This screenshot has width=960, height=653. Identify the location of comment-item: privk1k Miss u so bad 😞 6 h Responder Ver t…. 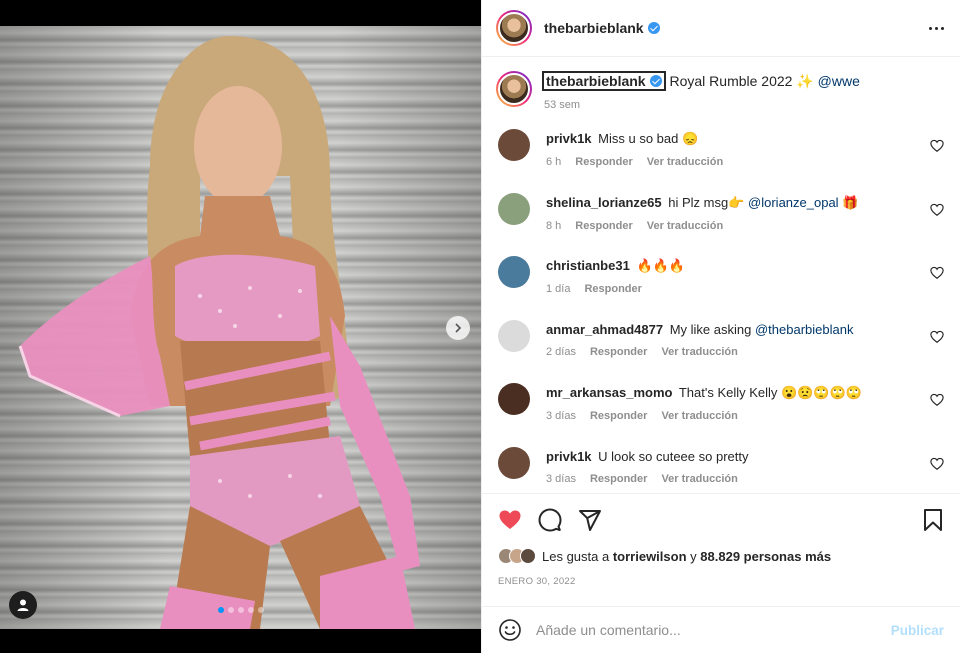
(721, 155).